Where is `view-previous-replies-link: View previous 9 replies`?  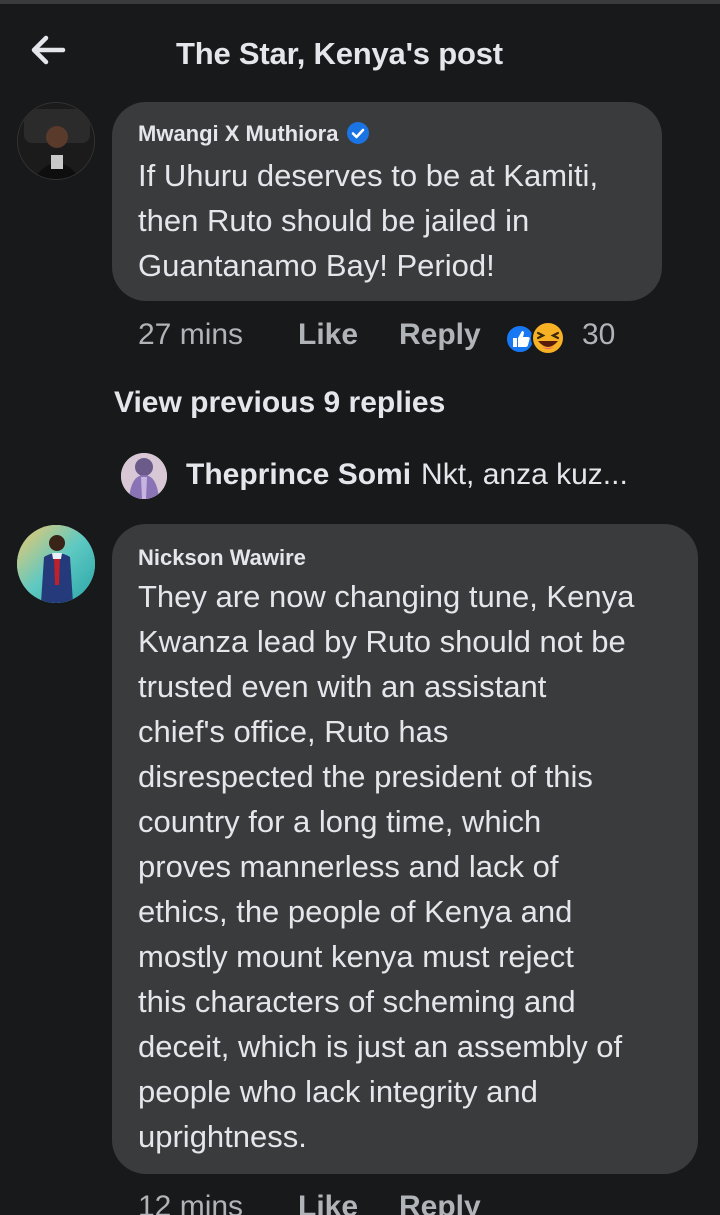
view-previous-replies-link: View previous 9 replies is located at coordinates (279, 403).